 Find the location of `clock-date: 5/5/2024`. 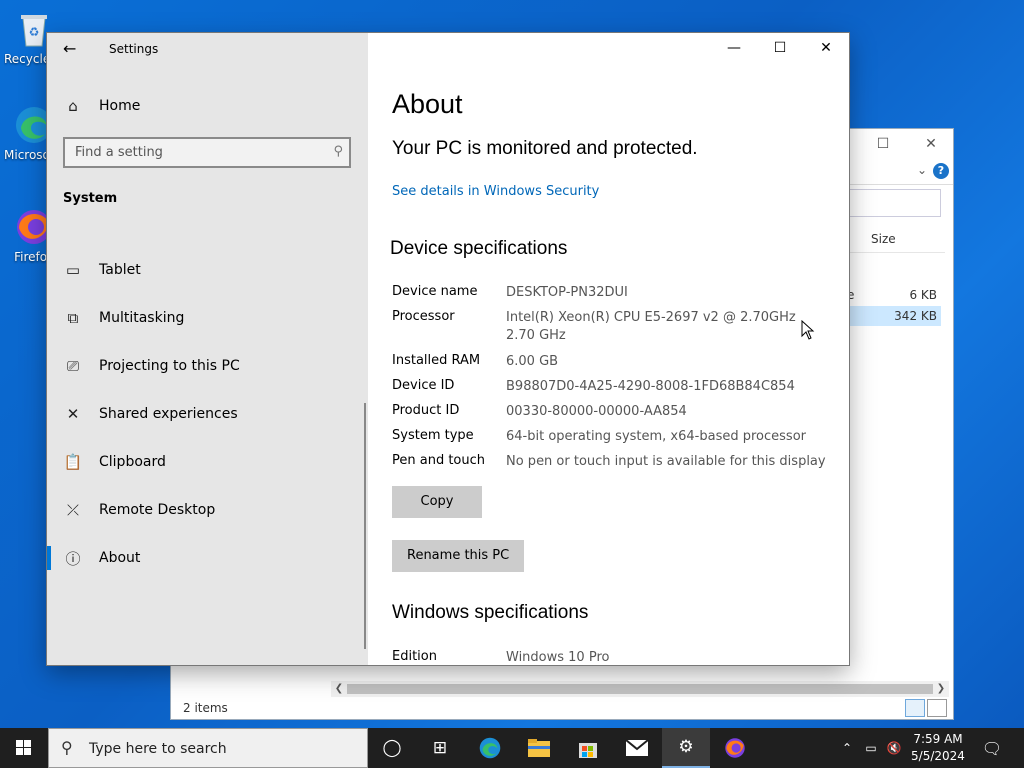

clock-date: 5/5/2024 is located at coordinates (938, 756).